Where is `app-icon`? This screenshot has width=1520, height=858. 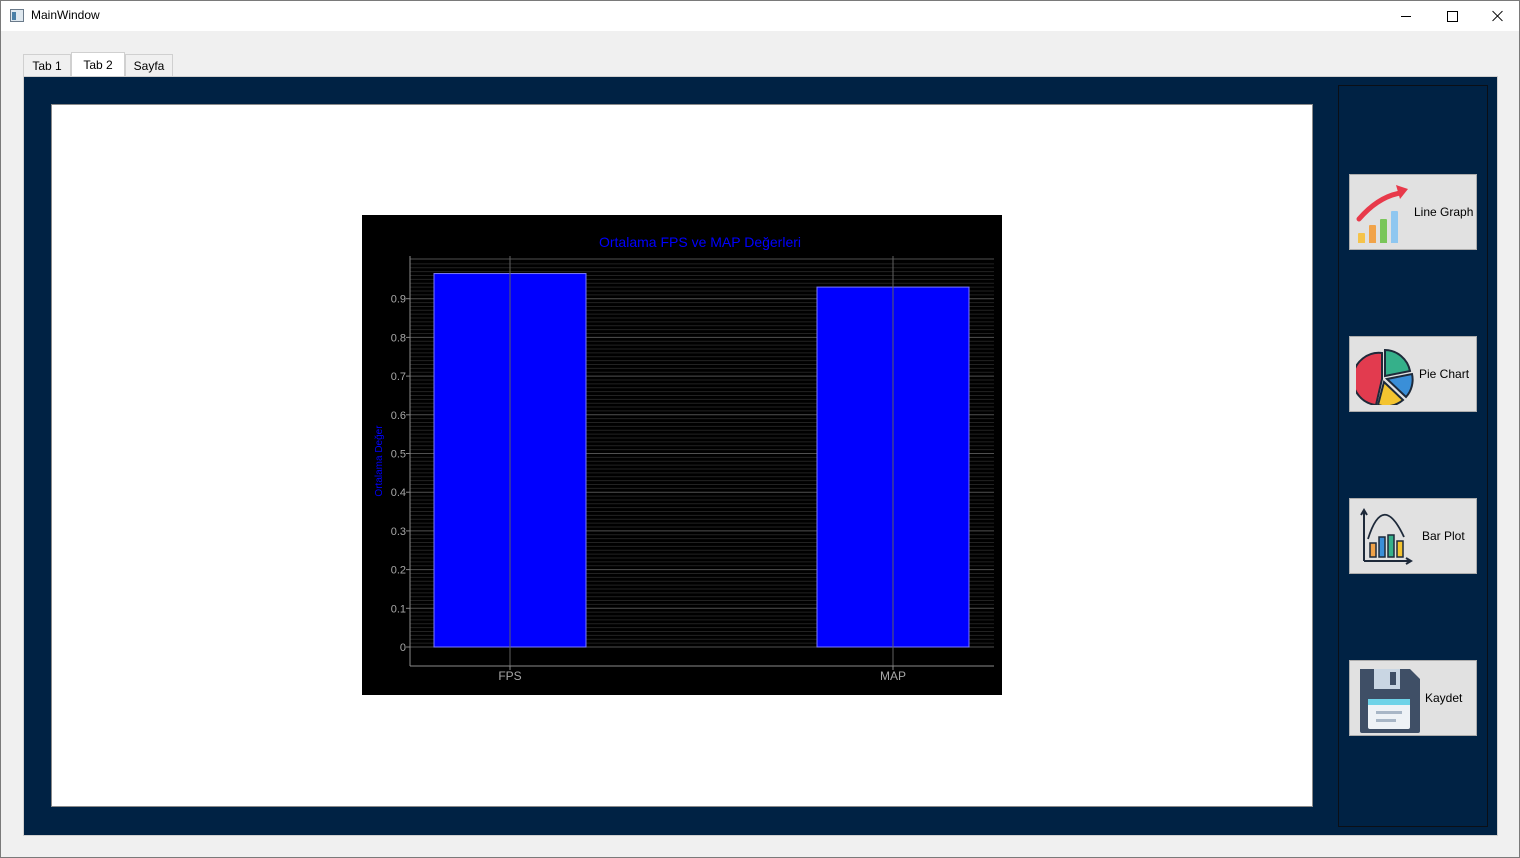
app-icon is located at coordinates (17, 15).